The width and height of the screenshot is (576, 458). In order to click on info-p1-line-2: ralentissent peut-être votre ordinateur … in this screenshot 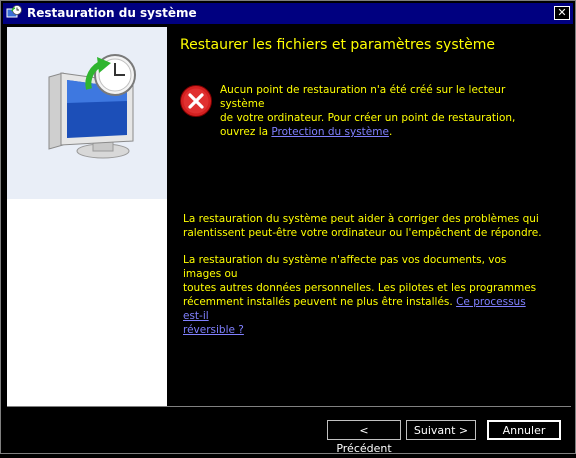, I will do `click(362, 233)`.